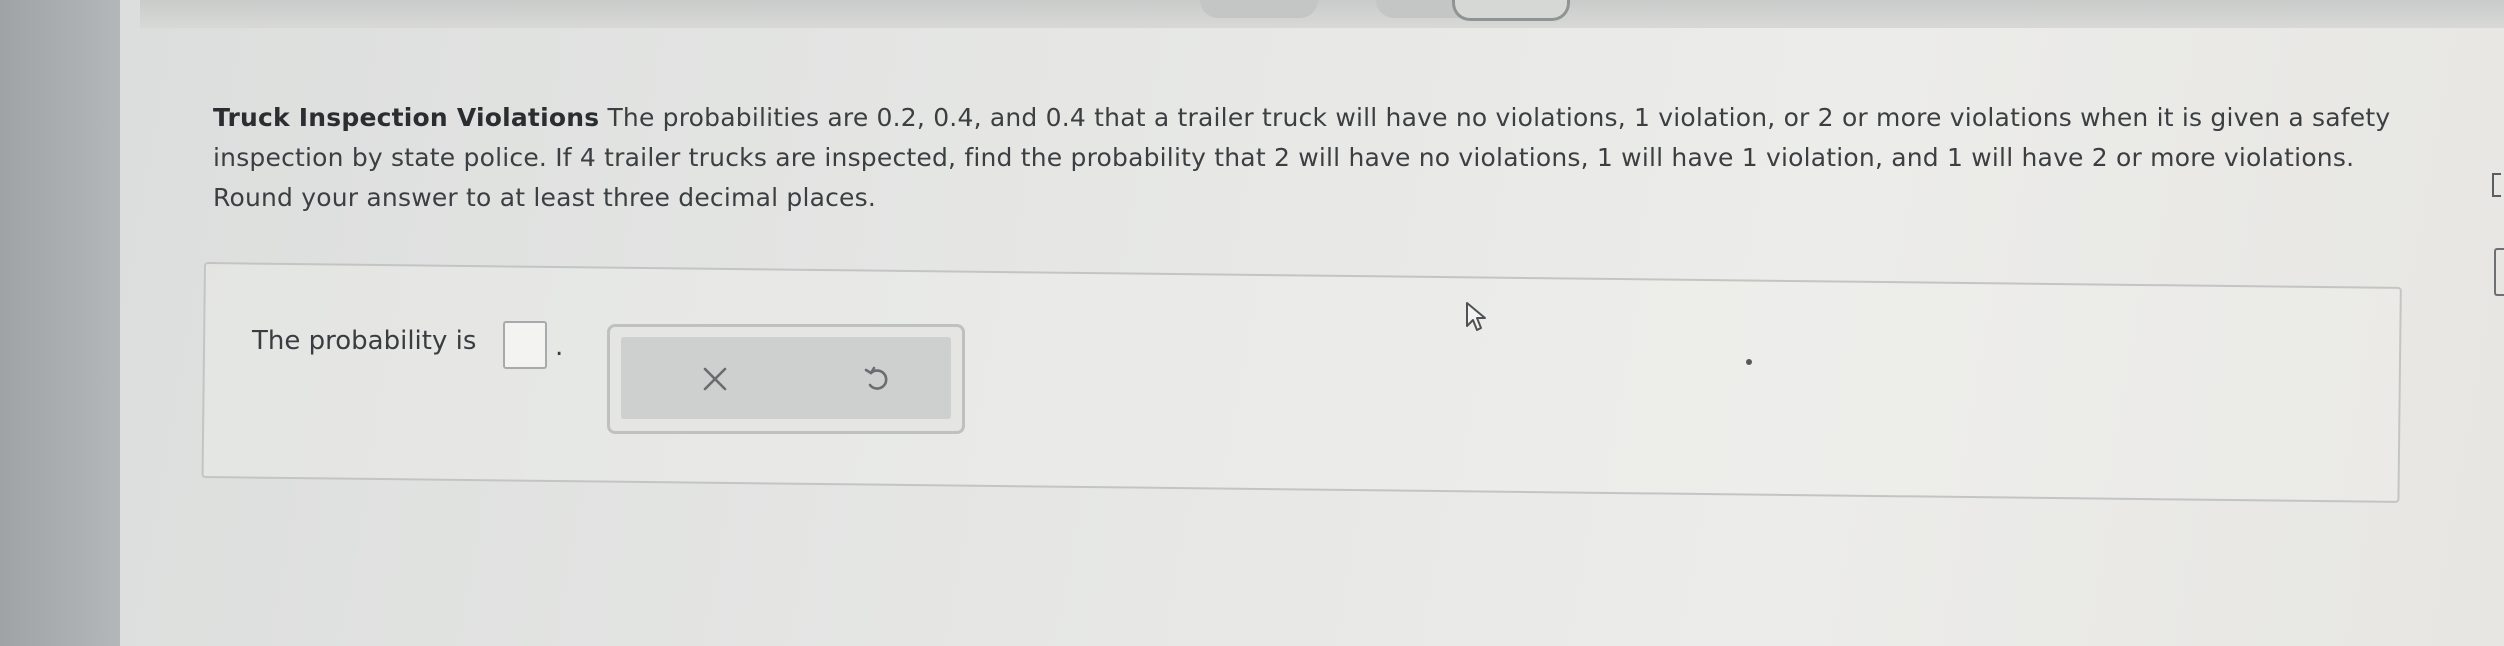 The height and width of the screenshot is (646, 2504). Describe the element at coordinates (525, 345) in the screenshot. I see `answer-input` at that location.